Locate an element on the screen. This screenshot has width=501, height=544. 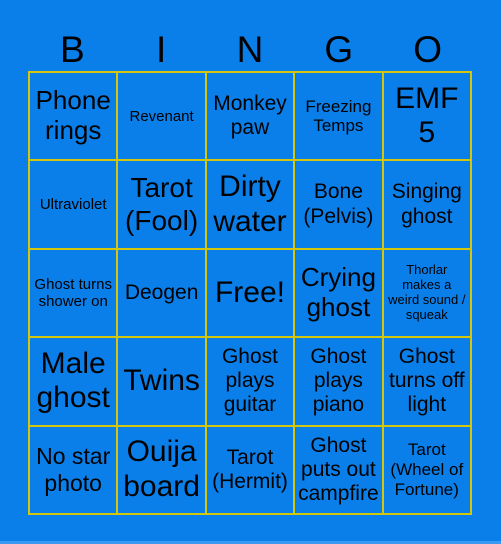
cell-label: Male ghost is located at coordinates (73, 380).